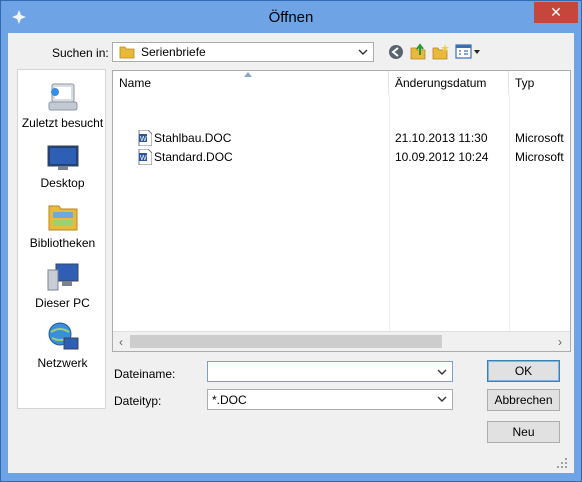 This screenshot has height=482, width=582. I want to click on file-date: 10.09.2012 10:24, so click(442, 157).